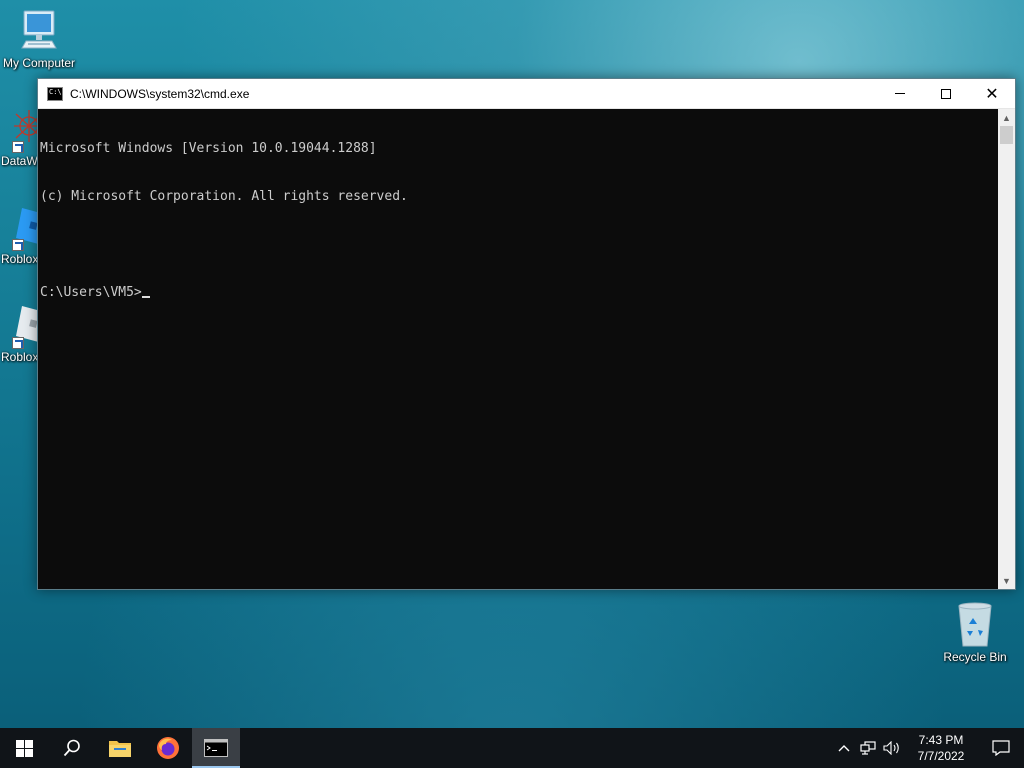 The image size is (1024, 768). Describe the element at coordinates (941, 756) in the screenshot. I see `clock-date: 7/7/2022` at that location.